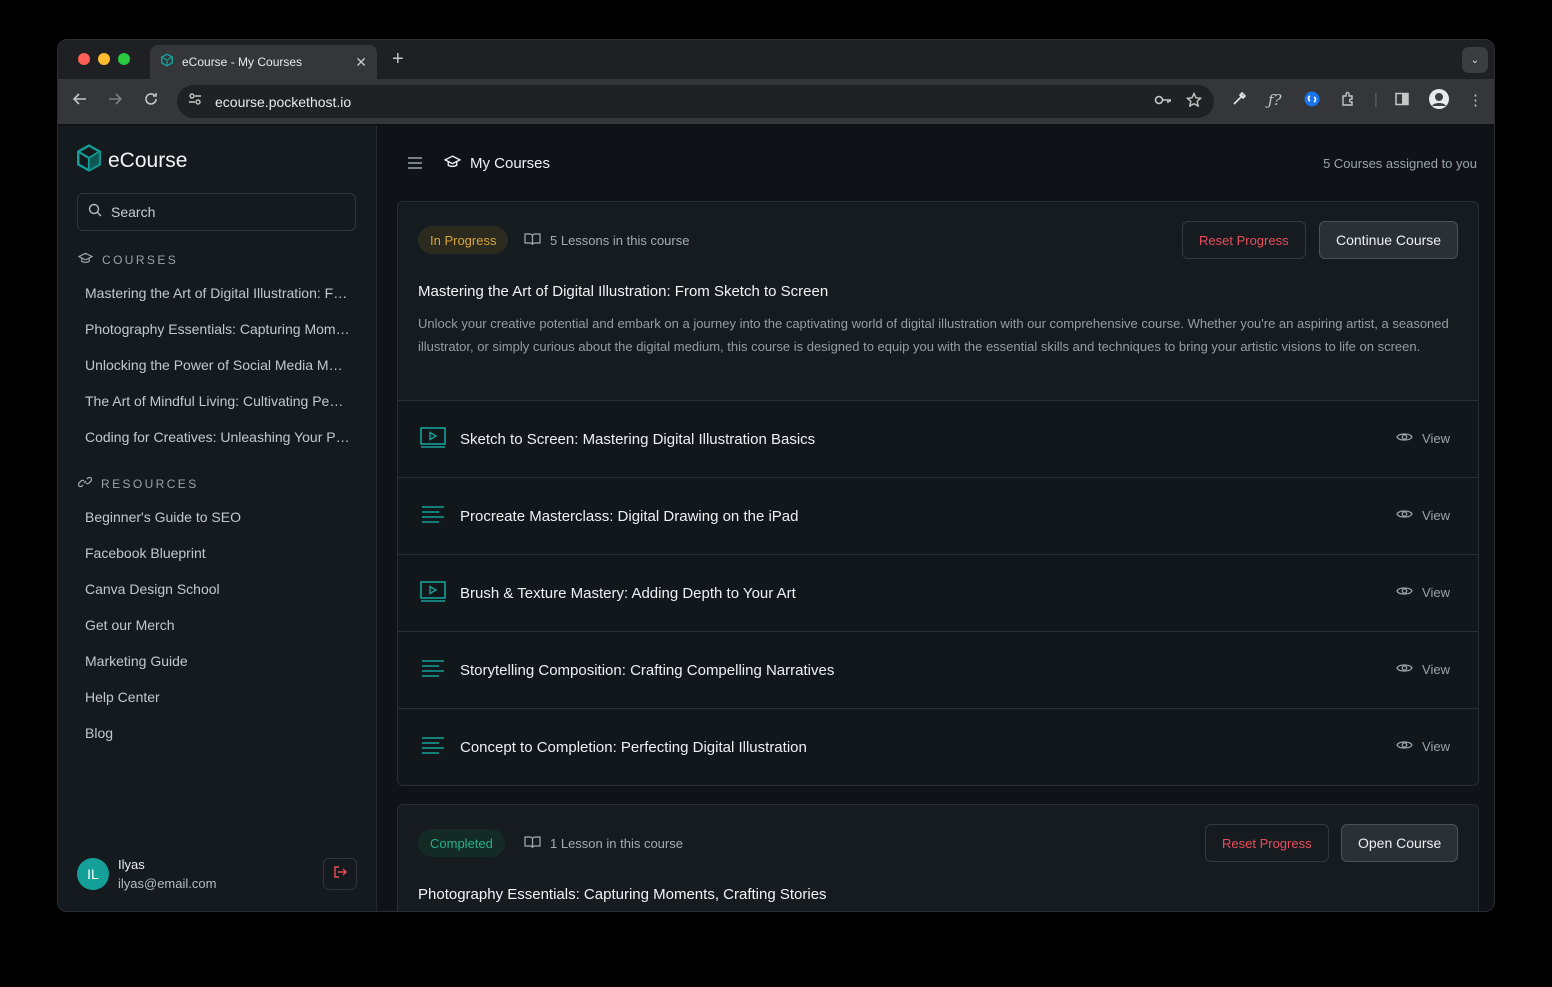  What do you see at coordinates (217, 661) in the screenshot?
I see `sidebar-resource-item: Marketing Guide` at bounding box center [217, 661].